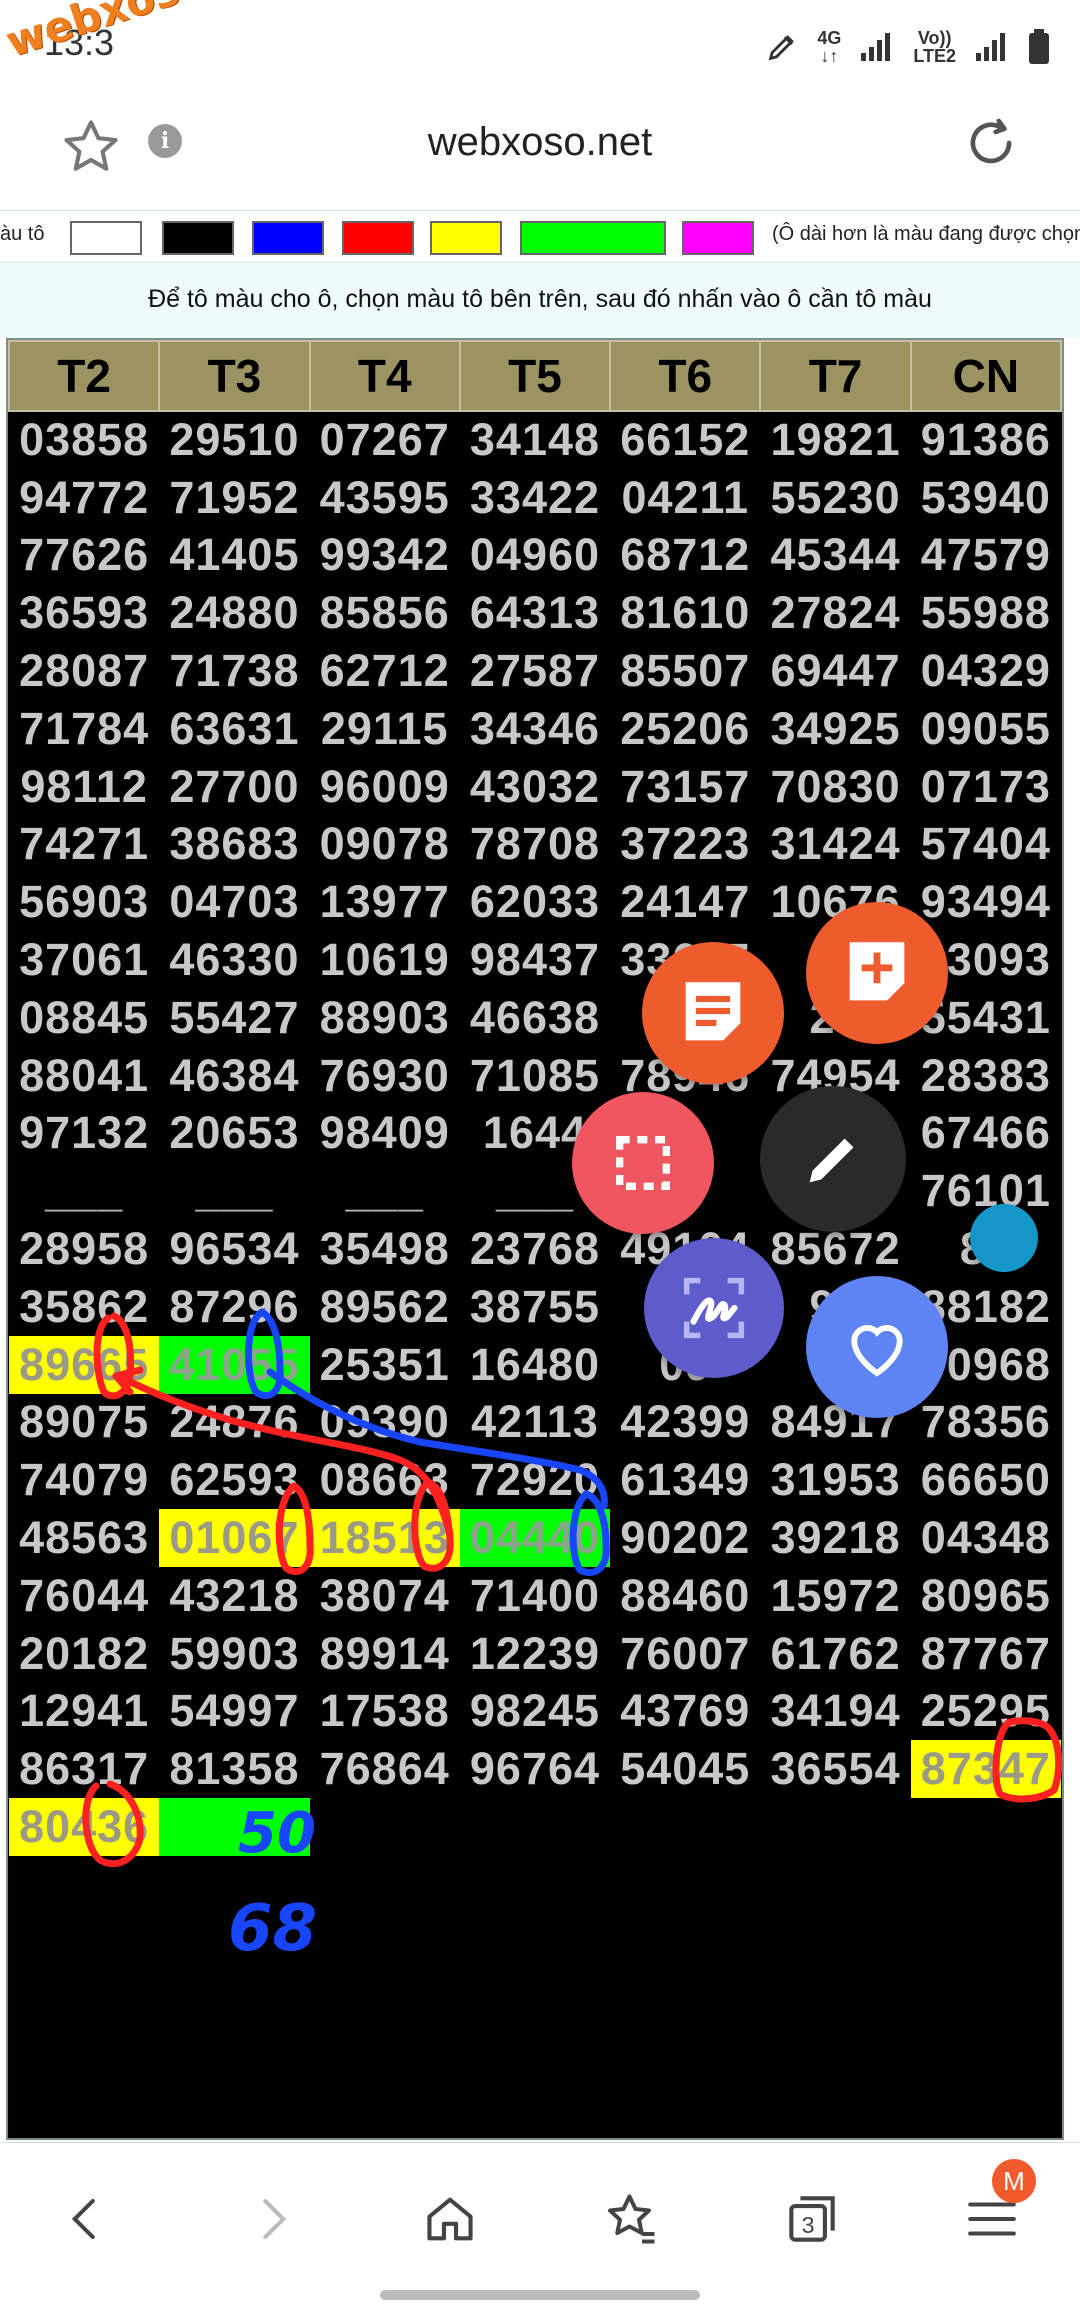 The width and height of the screenshot is (1080, 2316). Describe the element at coordinates (714, 1308) in the screenshot. I see `screen-write-button` at that location.